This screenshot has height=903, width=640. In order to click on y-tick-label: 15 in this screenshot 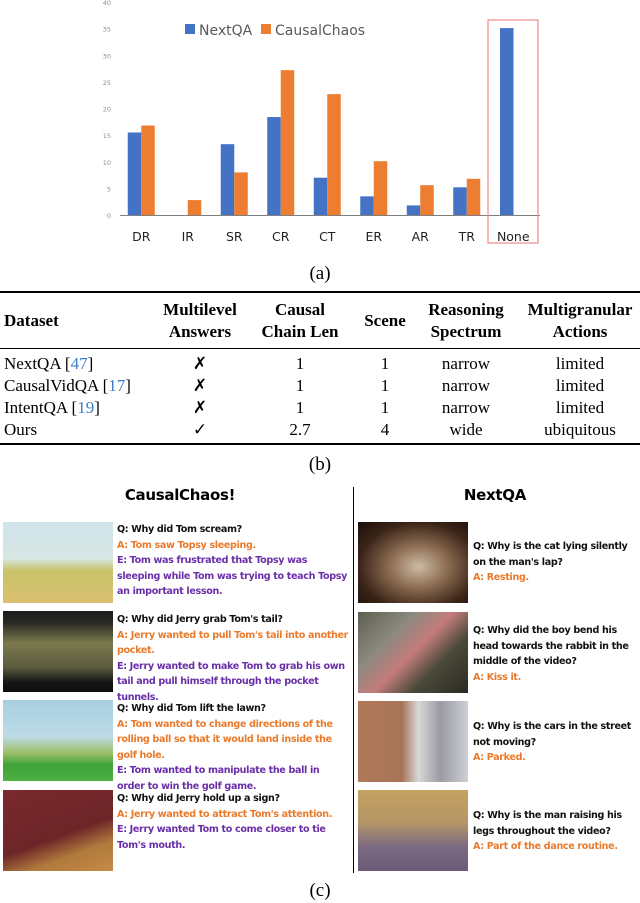, I will do `click(107, 136)`.